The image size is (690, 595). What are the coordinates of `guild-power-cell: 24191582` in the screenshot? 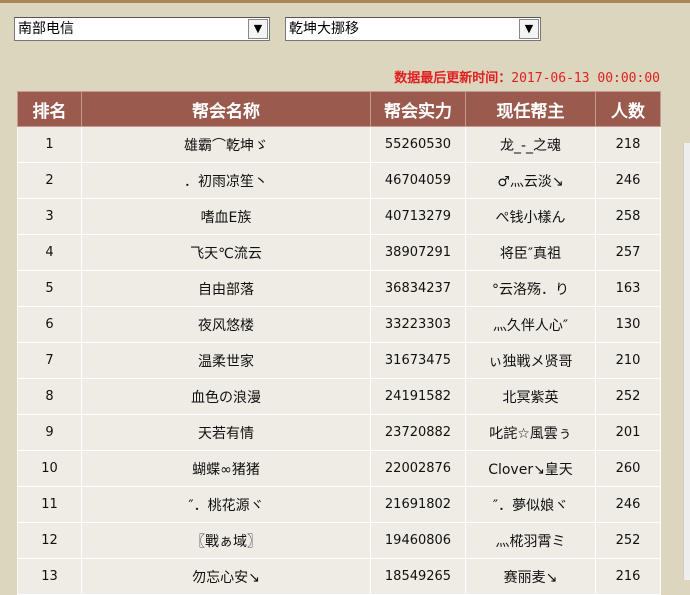 It's located at (418, 396).